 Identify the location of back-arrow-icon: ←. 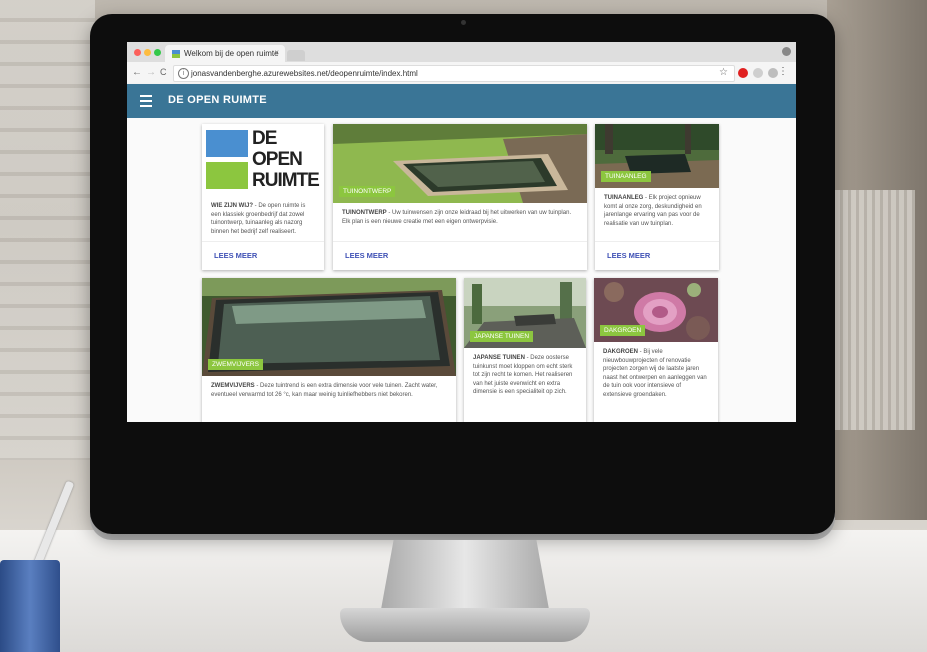
(137, 72).